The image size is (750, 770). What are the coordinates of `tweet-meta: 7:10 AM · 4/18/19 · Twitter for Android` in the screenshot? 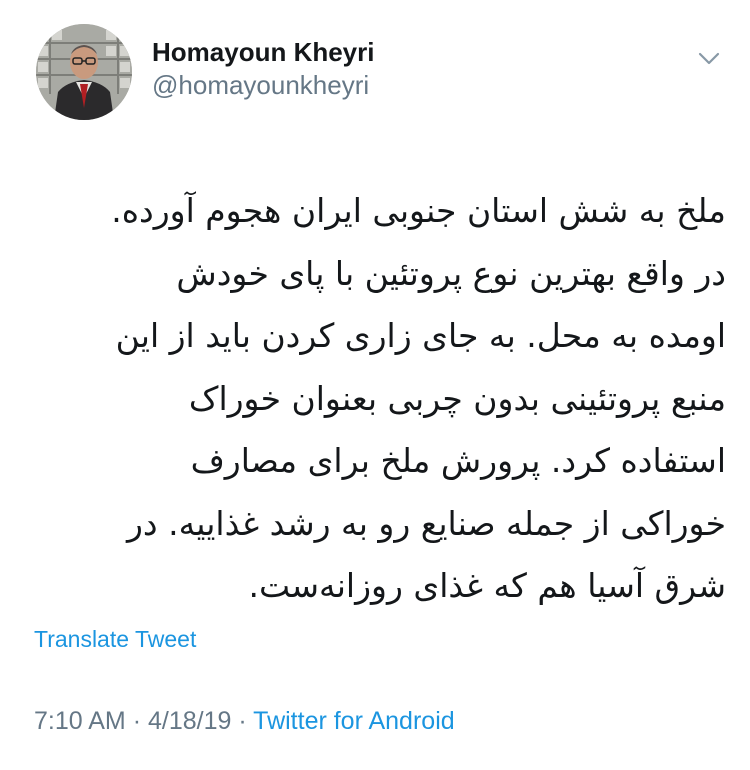 It's located at (244, 721).